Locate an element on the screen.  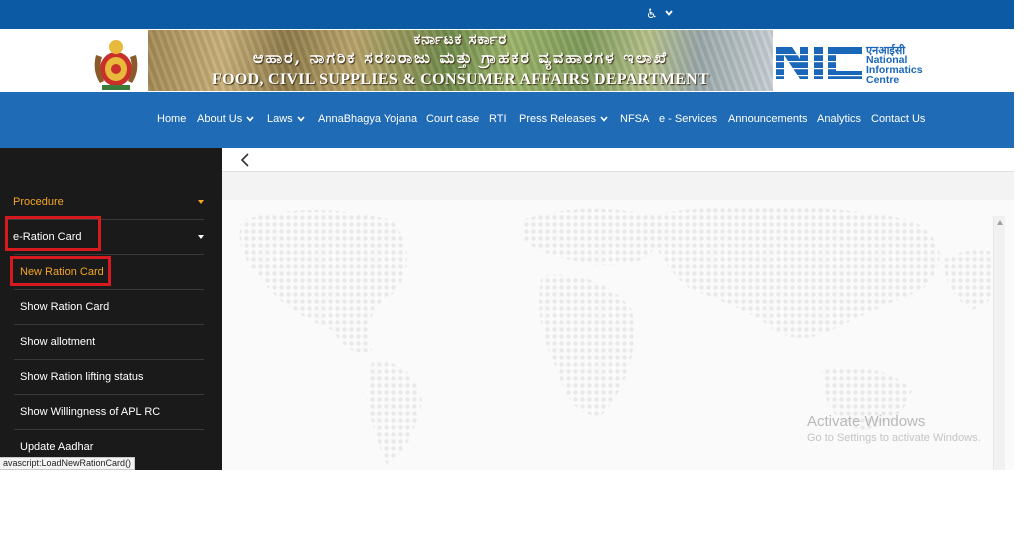
nav-item-about-us: About Us is located at coordinates (225, 119).